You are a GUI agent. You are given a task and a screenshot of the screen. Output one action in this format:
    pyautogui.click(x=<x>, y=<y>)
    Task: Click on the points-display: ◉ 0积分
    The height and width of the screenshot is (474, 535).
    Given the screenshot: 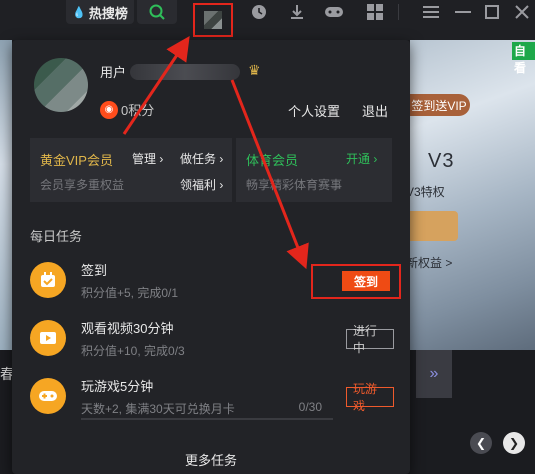 What is the action you would take?
    pyautogui.click(x=127, y=109)
    